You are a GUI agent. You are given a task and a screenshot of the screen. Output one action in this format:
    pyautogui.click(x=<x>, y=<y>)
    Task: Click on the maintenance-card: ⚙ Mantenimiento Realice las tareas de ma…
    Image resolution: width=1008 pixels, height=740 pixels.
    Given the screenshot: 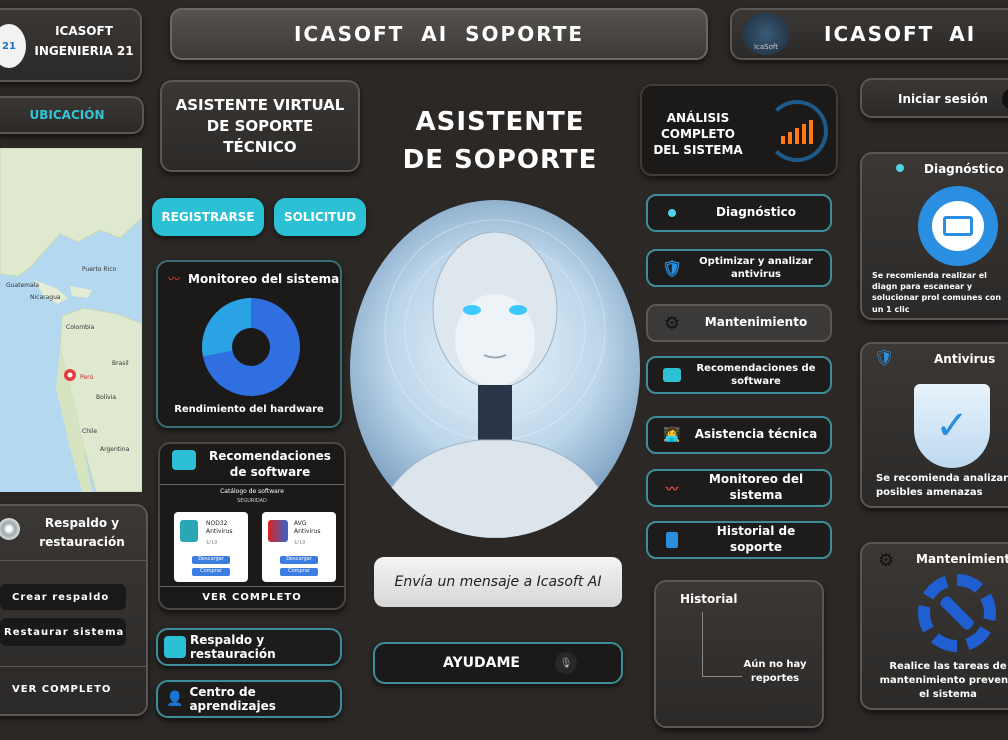 What is the action you would take?
    pyautogui.click(x=934, y=626)
    